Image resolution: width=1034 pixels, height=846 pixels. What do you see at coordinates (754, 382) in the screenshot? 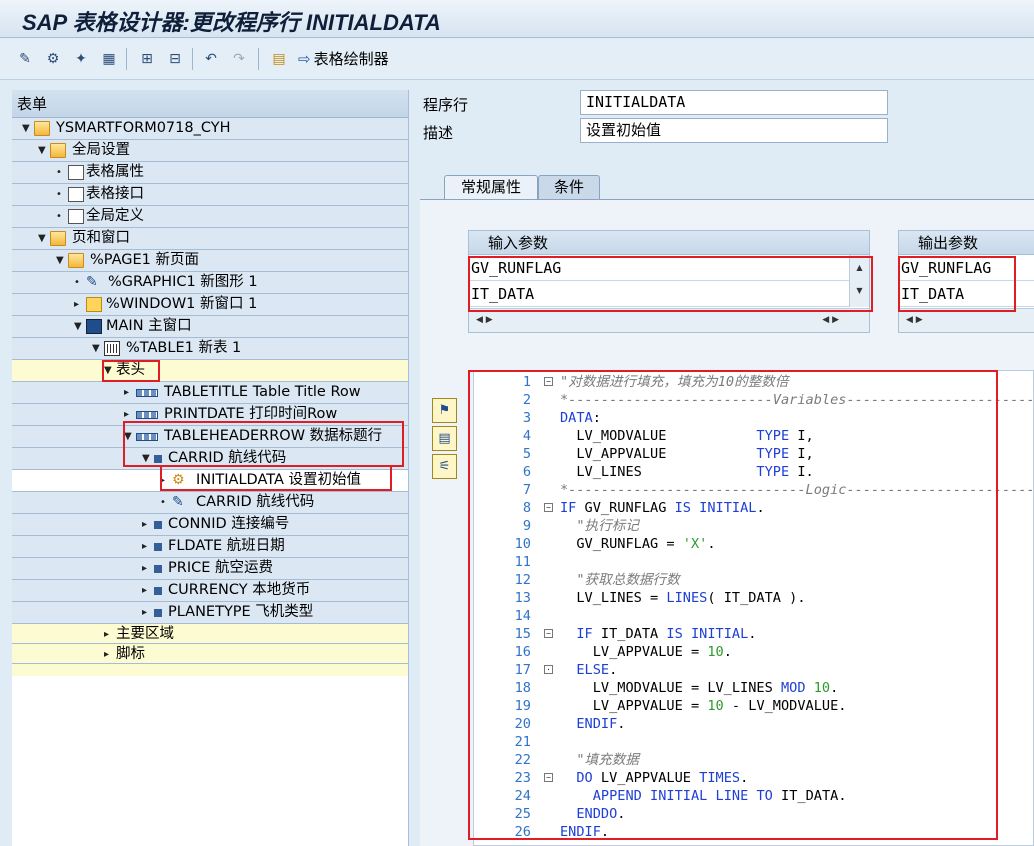
I see `code-line: 1 − "对数据进行填充，填充为10的整数倍` at bounding box center [754, 382].